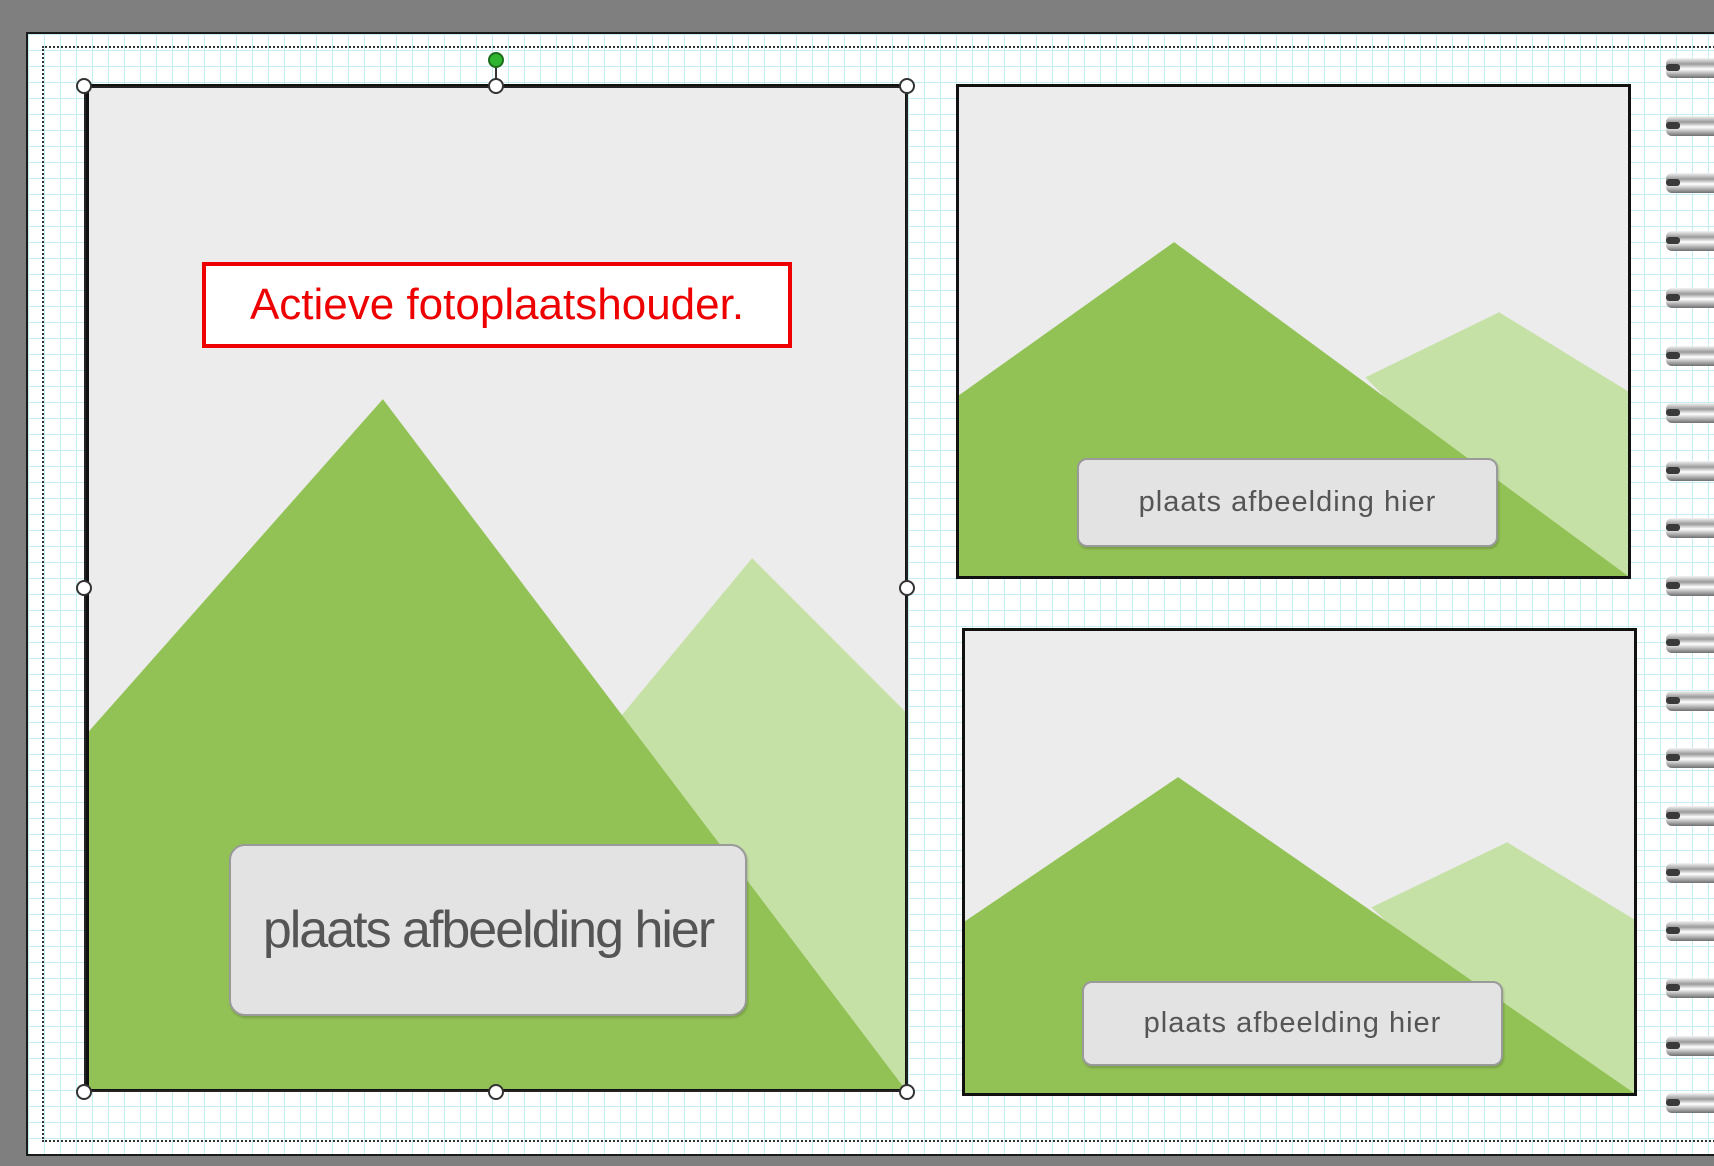  I want to click on resize-handle-top-icon, so click(496, 86).